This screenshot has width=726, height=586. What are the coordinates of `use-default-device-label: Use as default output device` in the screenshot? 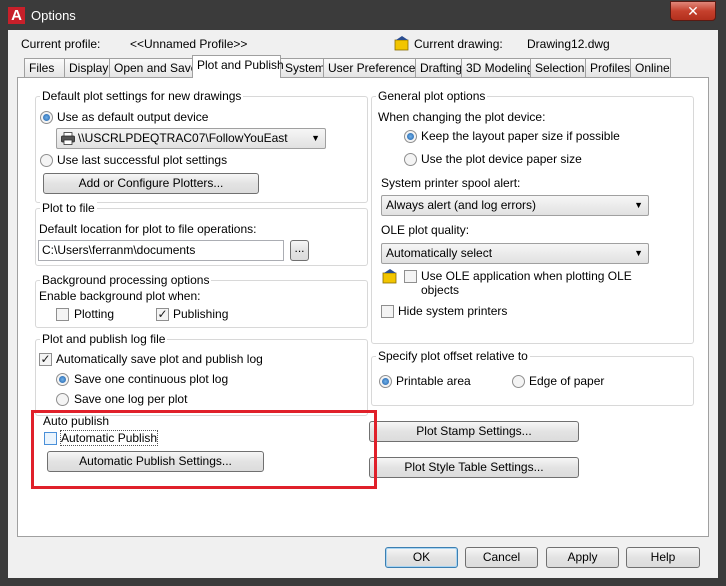 It's located at (133, 117).